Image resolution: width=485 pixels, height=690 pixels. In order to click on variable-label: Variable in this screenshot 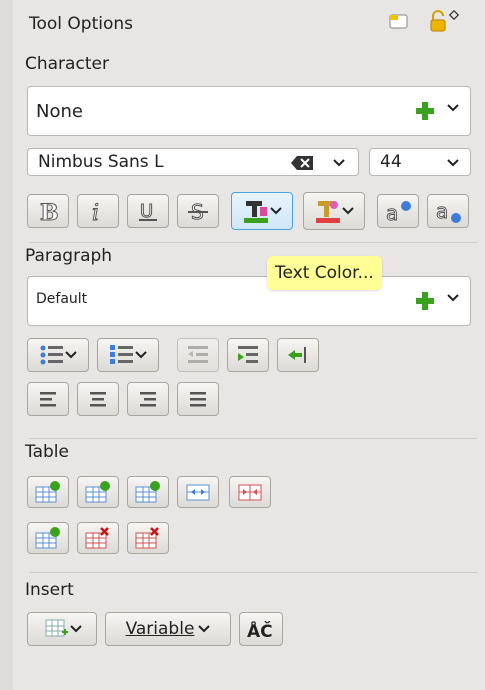, I will do `click(160, 629)`.